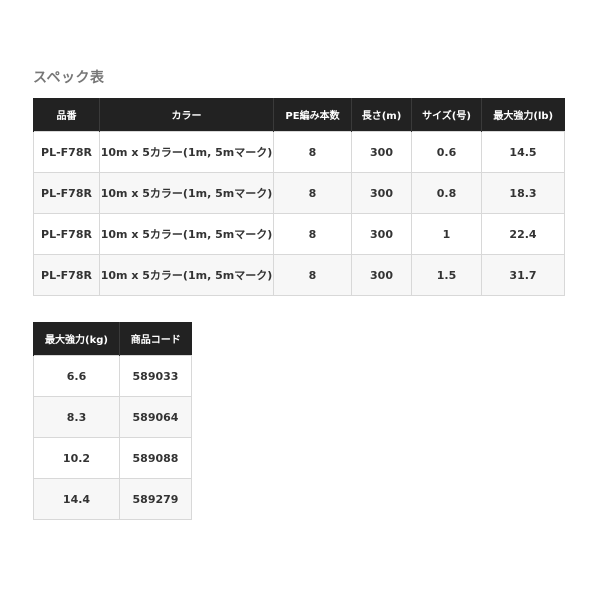  I want to click on cell-max-strength-lb: 14.5, so click(523, 152).